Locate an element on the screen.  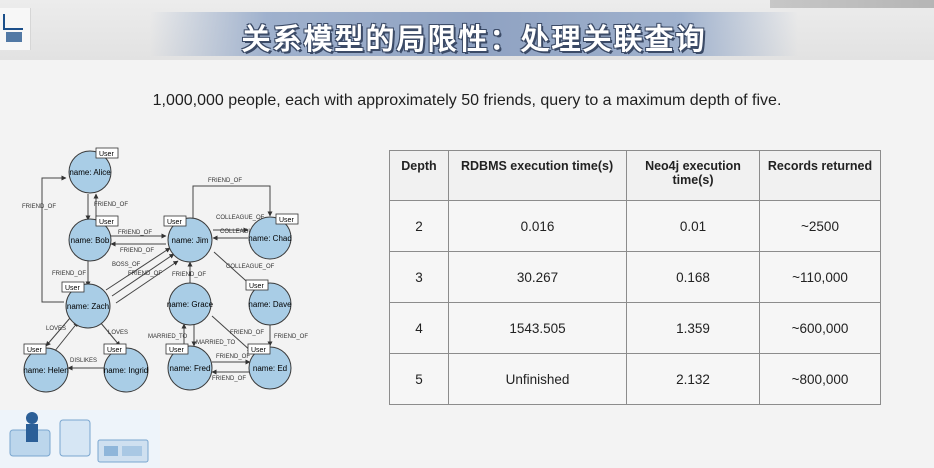
svg-text: name: Bob is located at coordinates (90, 240).